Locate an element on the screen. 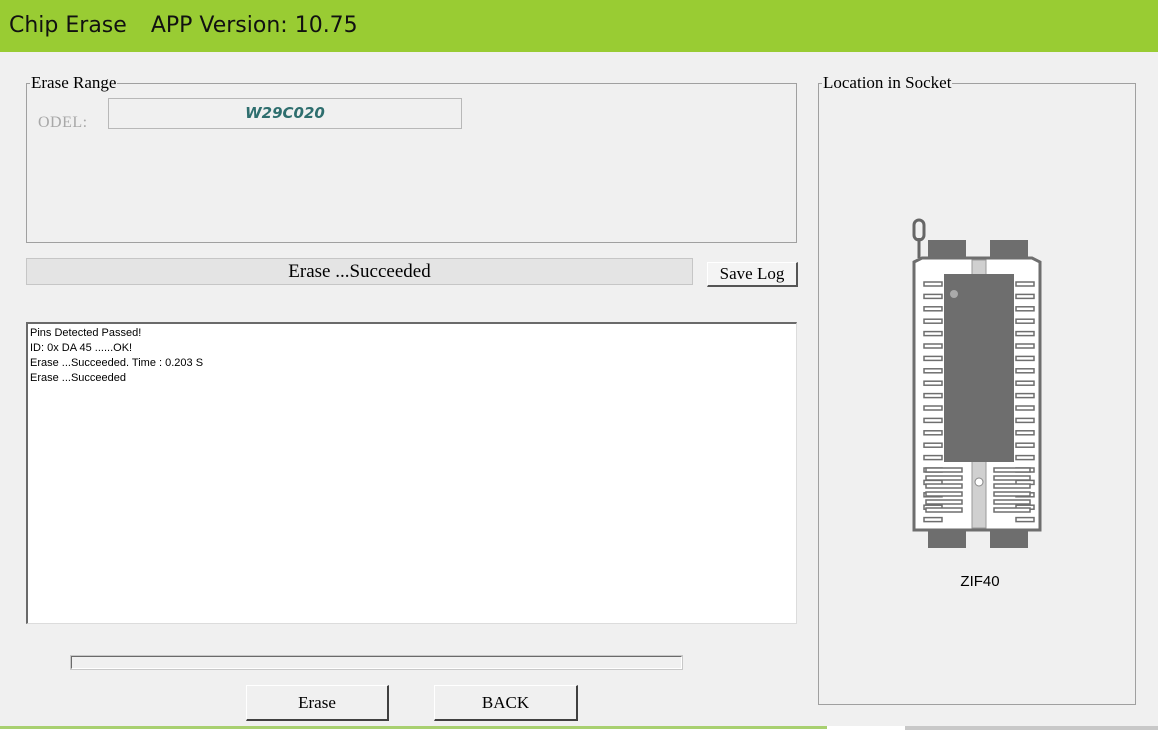  model-field: W29C020 is located at coordinates (285, 113).